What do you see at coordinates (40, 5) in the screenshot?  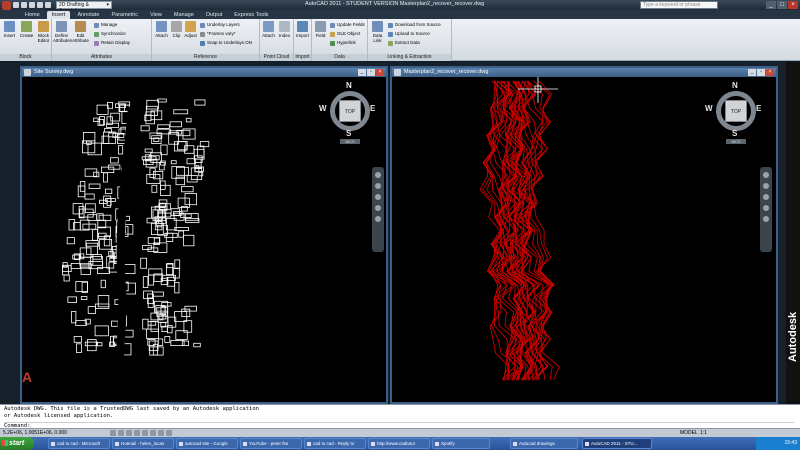 I see `undo-icon` at bounding box center [40, 5].